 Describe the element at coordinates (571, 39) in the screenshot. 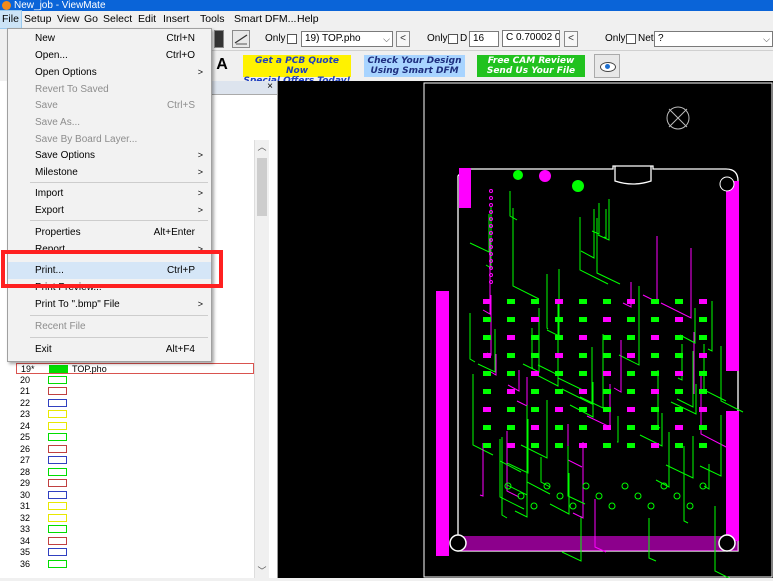

I see `prev-dcode-button: <` at that location.